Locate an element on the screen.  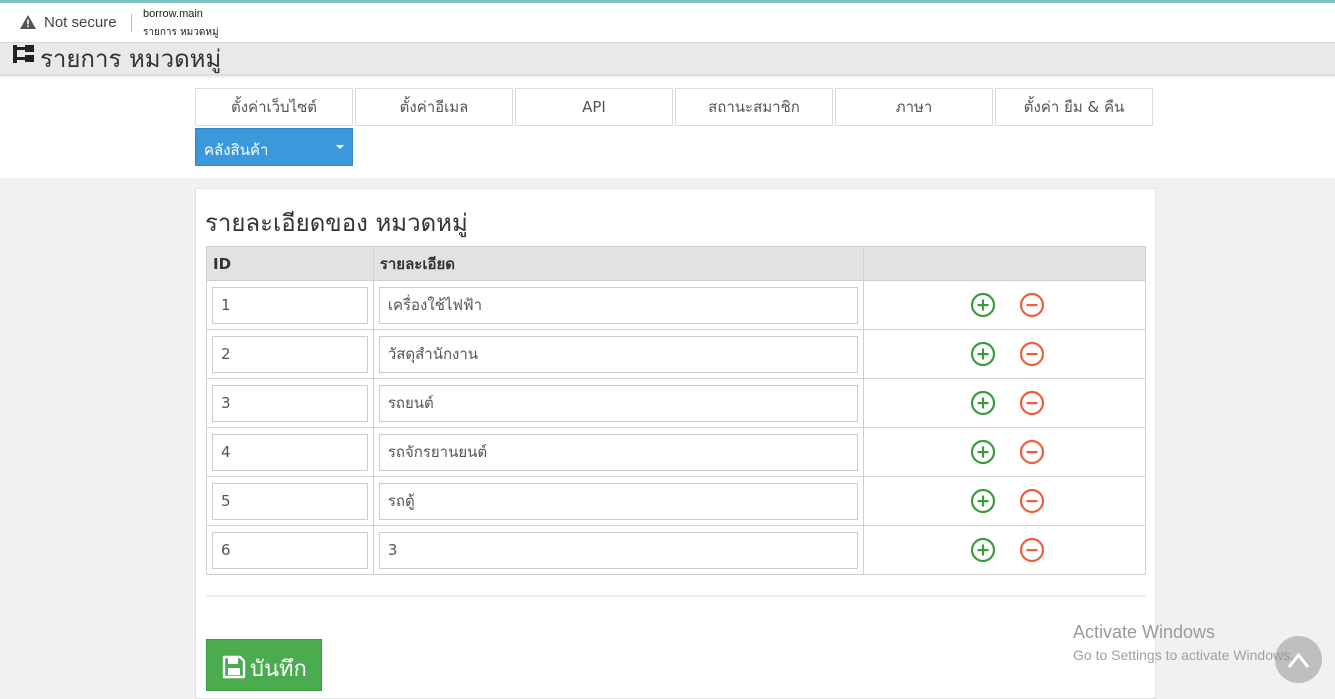
table-row: 5 รถตู้ is located at coordinates (676, 501).